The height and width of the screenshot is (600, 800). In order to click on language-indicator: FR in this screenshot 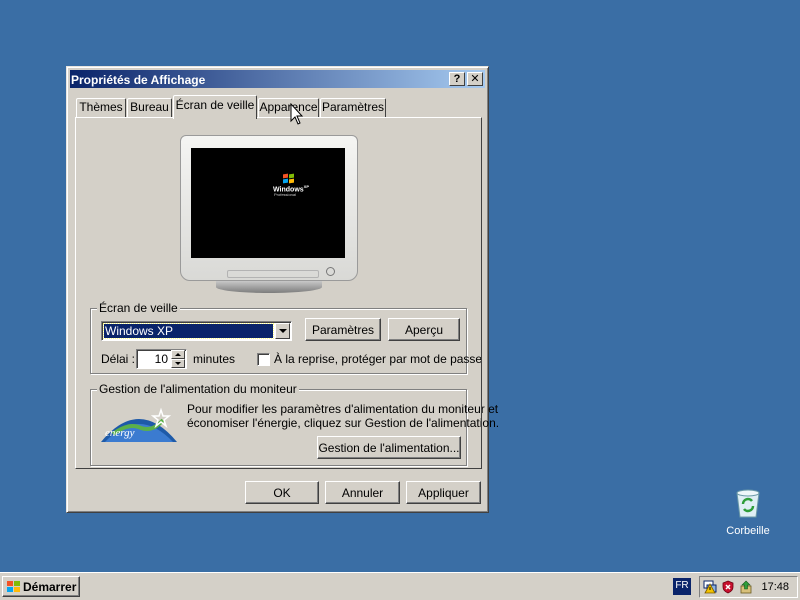, I will do `click(682, 586)`.